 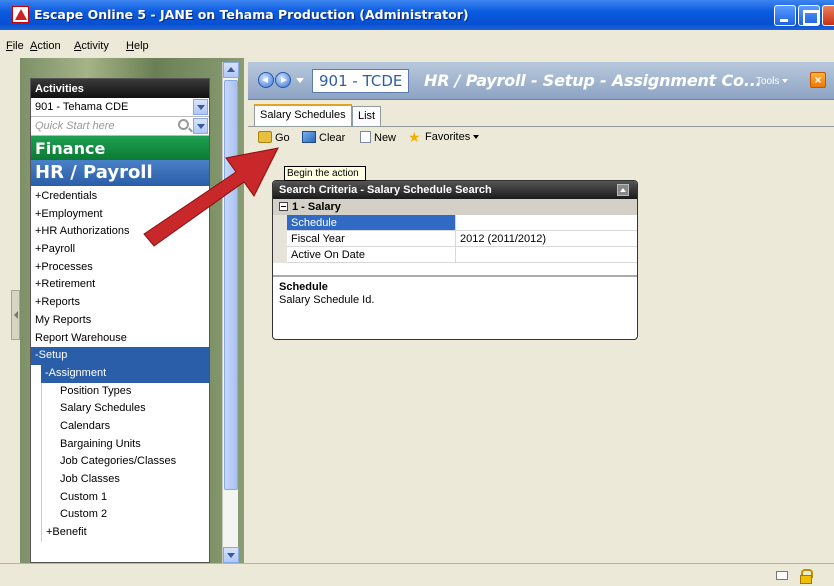 I want to click on group-label: 1 - Salary, so click(x=316, y=207).